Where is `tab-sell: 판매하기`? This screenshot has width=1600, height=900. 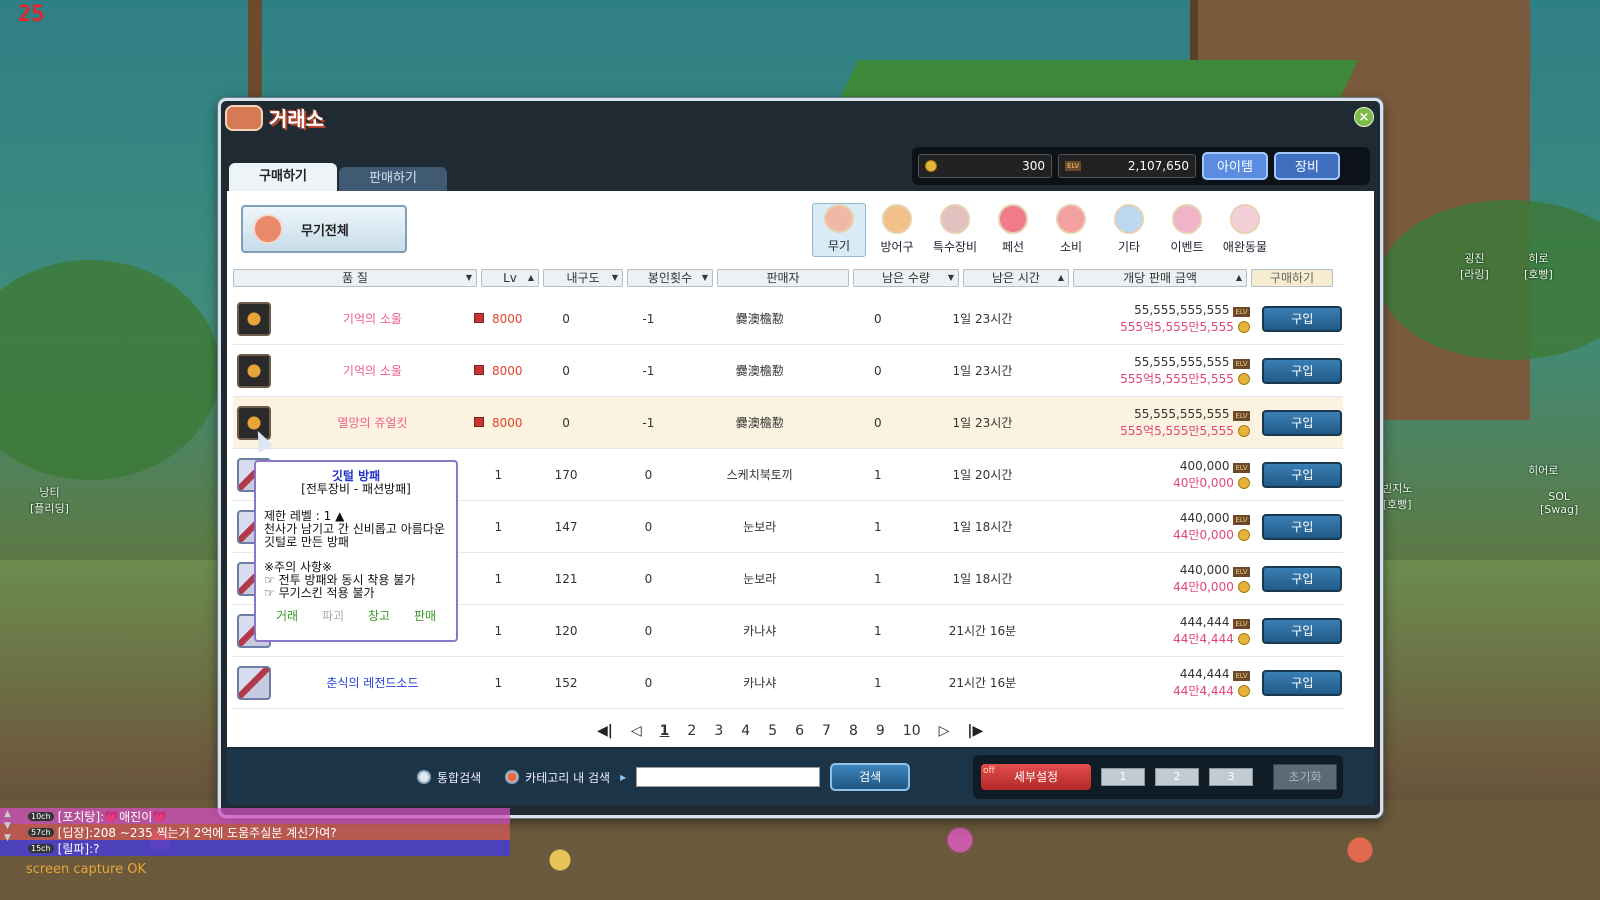 tab-sell: 판매하기 is located at coordinates (393, 179).